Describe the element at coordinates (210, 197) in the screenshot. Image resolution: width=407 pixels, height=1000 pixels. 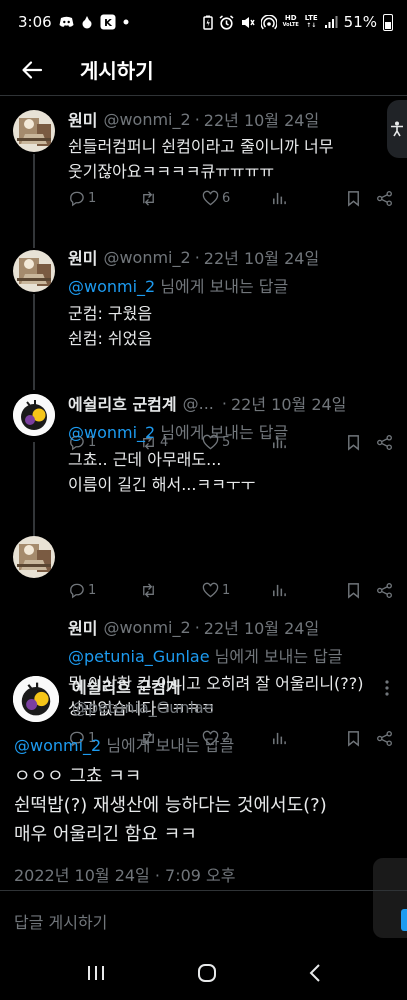
I see `heart-icon` at that location.